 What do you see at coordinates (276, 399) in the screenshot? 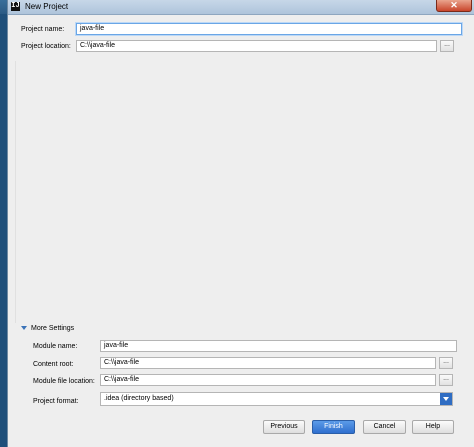
I see `project-format-select: .idea (directory based)` at bounding box center [276, 399].